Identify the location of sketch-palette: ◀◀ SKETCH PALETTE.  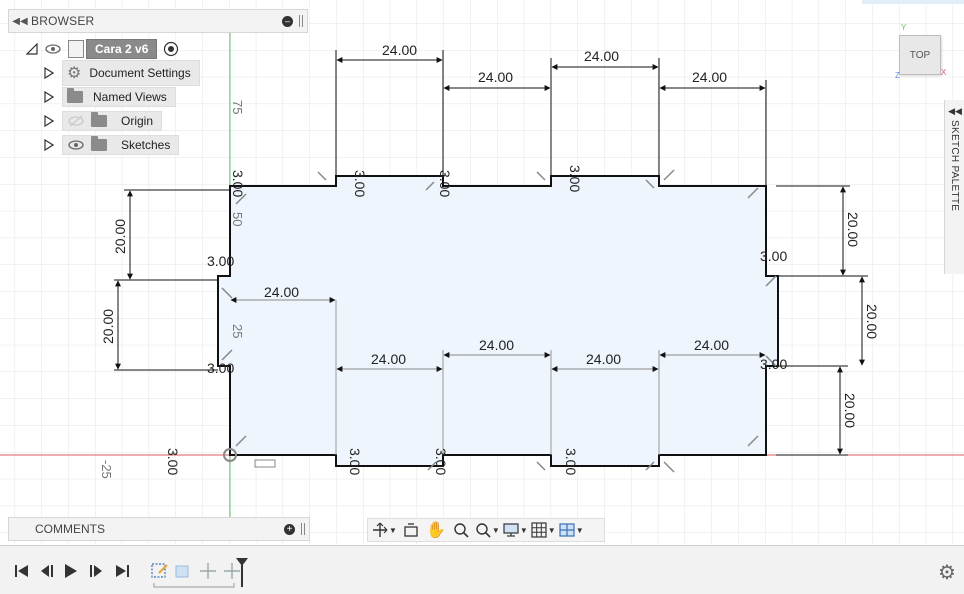
(954, 187).